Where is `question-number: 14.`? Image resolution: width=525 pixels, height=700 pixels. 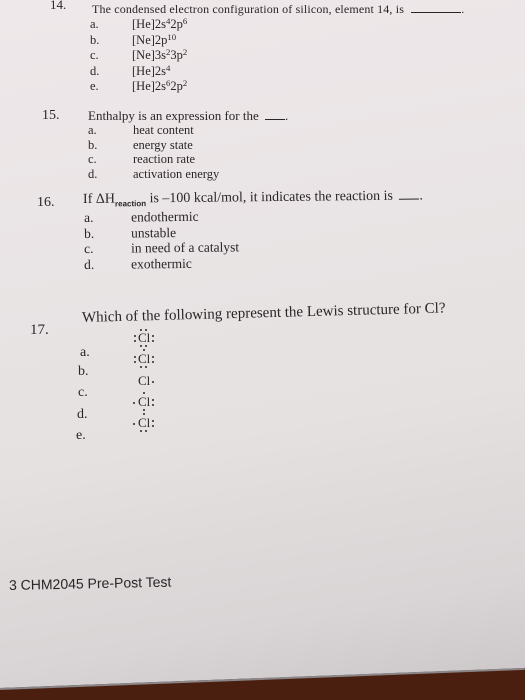 question-number: 14. is located at coordinates (58, 6).